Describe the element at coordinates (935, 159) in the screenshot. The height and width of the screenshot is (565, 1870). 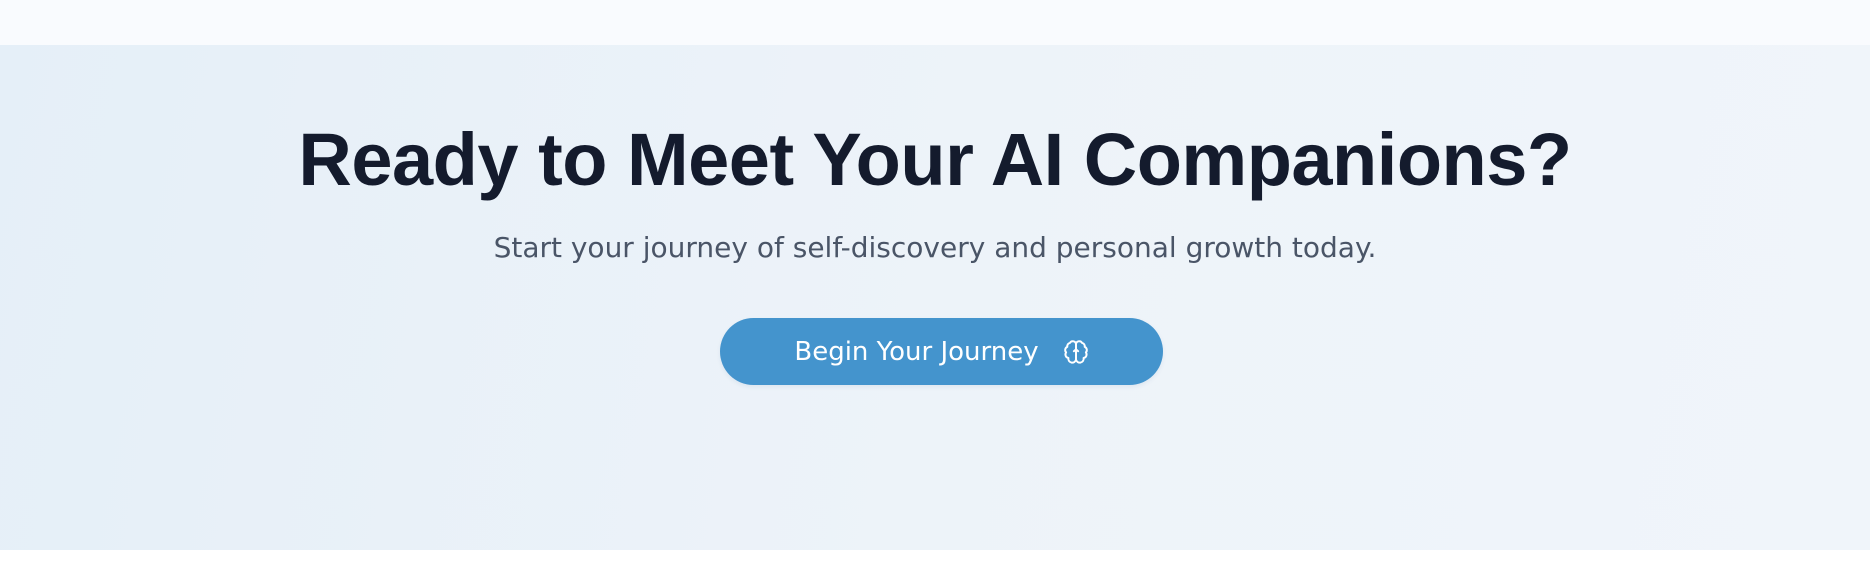
I see `cta-title: Ready to Meet Your AI Companions?` at that location.